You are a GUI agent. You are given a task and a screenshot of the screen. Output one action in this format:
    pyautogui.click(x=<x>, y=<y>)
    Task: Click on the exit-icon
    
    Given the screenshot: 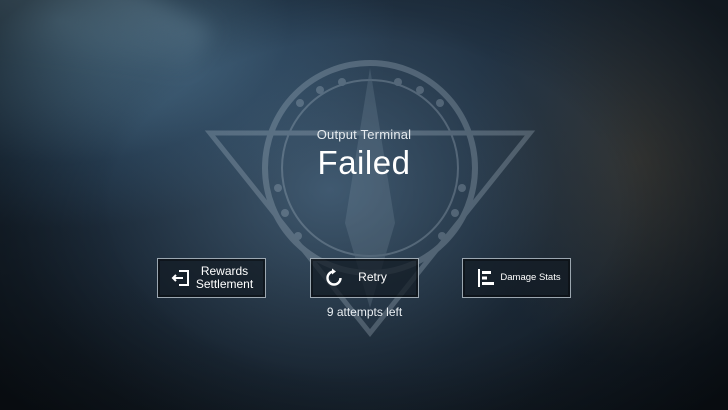 What is the action you would take?
    pyautogui.click(x=180, y=278)
    